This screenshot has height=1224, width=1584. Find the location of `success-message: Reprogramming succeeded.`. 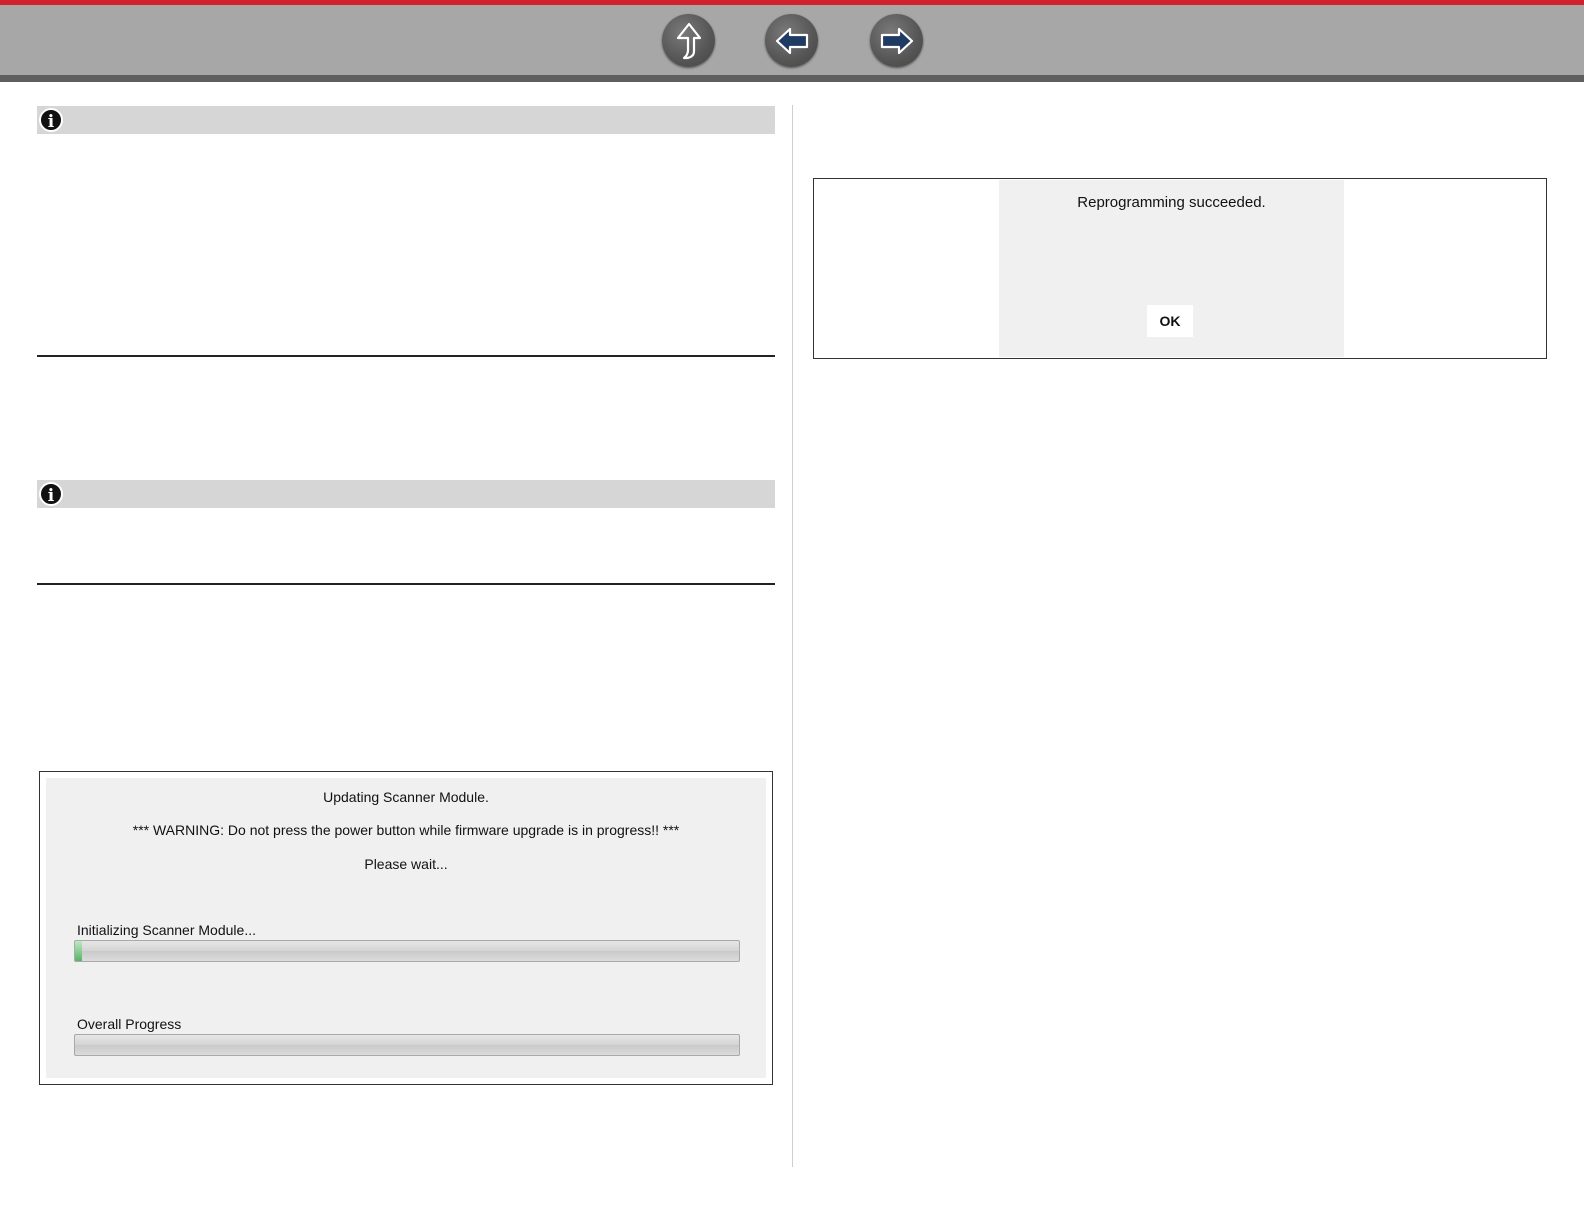

success-message: Reprogramming succeeded. is located at coordinates (1171, 202).